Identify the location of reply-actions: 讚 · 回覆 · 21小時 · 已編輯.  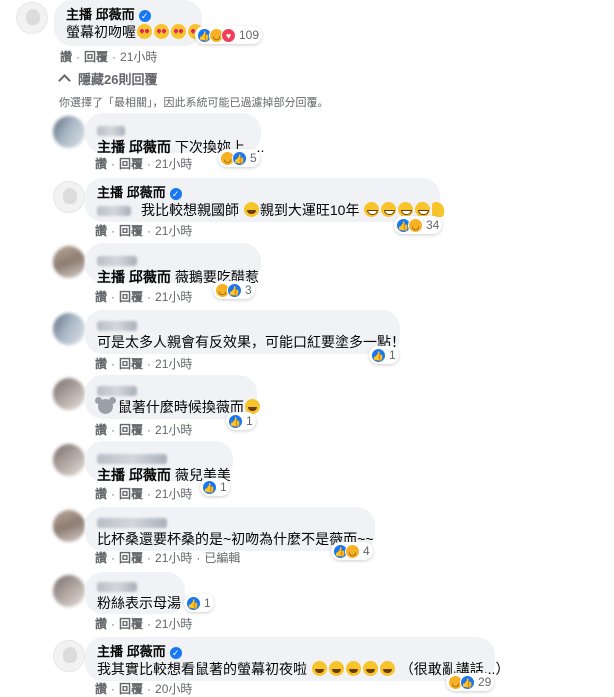
(168, 558).